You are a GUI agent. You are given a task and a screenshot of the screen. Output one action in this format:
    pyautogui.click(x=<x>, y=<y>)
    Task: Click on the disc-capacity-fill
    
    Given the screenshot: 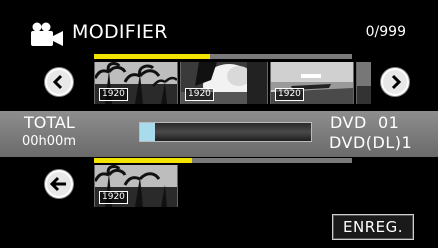 What is the action you would take?
    pyautogui.click(x=148, y=132)
    